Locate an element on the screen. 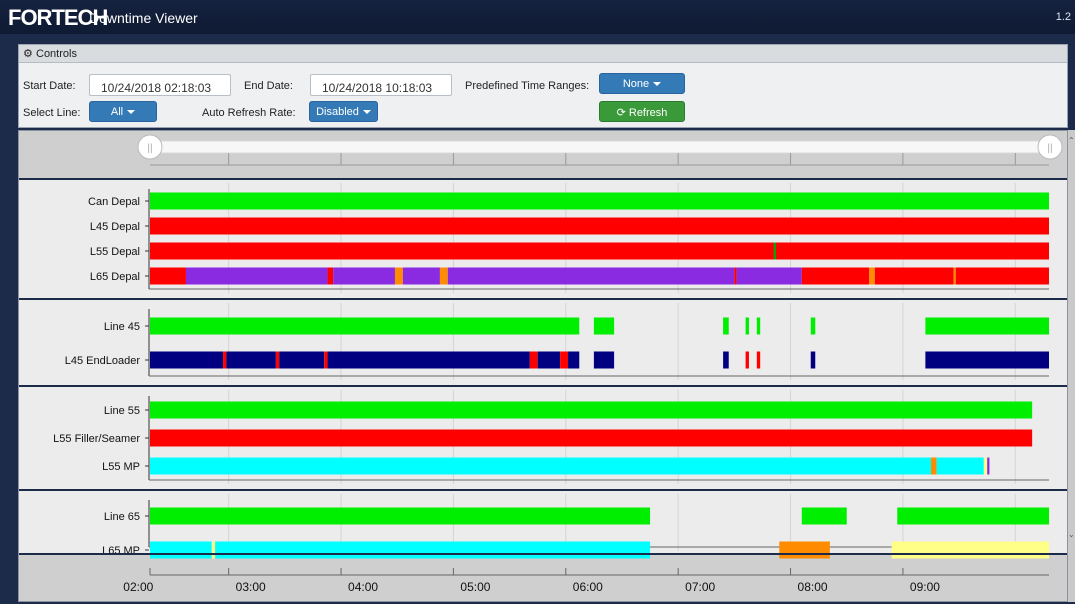 The width and height of the screenshot is (1075, 604). range-slider-track is located at coordinates (600, 147).